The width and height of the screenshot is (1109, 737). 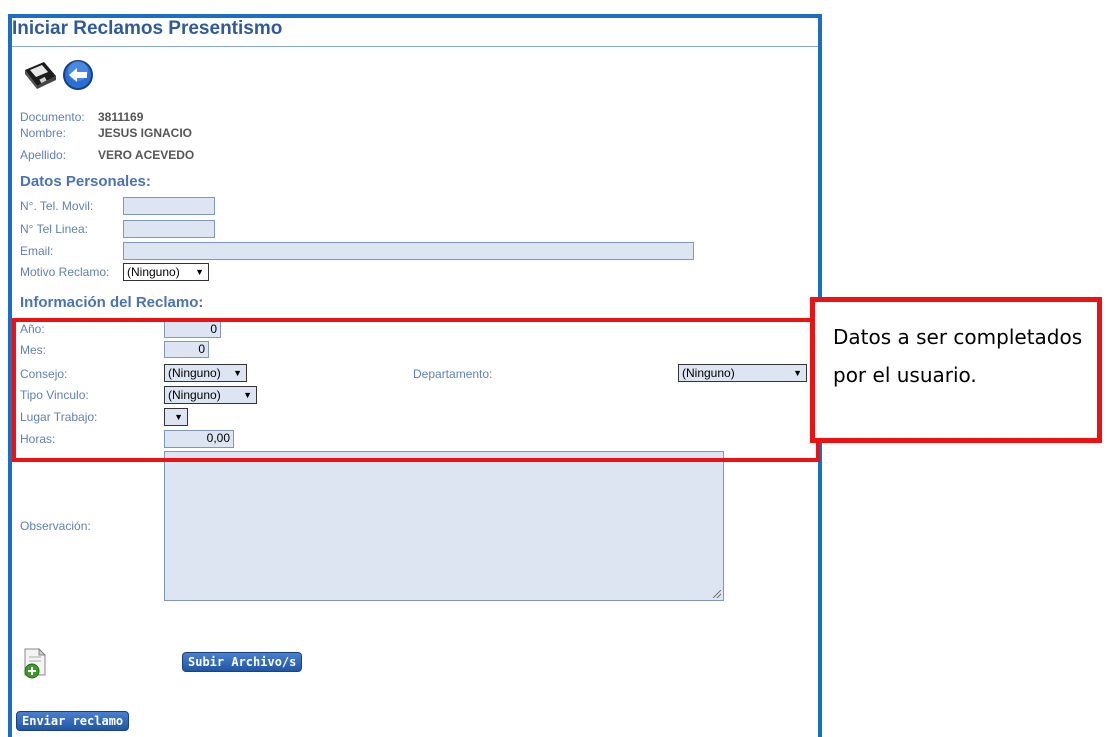 What do you see at coordinates (121, 117) in the screenshot?
I see `documento-value: 3811169` at bounding box center [121, 117].